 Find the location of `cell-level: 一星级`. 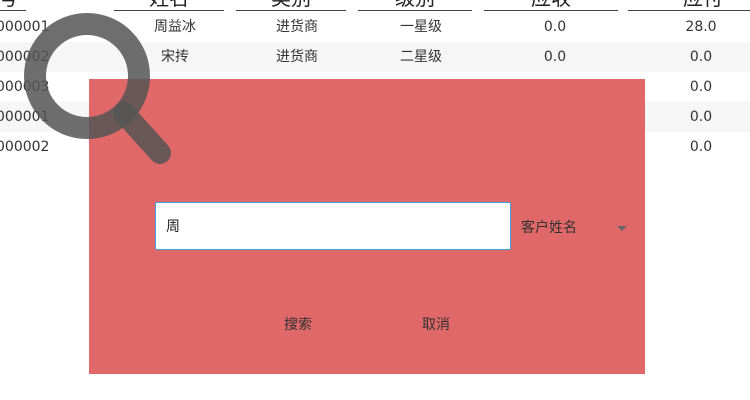

cell-level: 一星级 is located at coordinates (421, 27).